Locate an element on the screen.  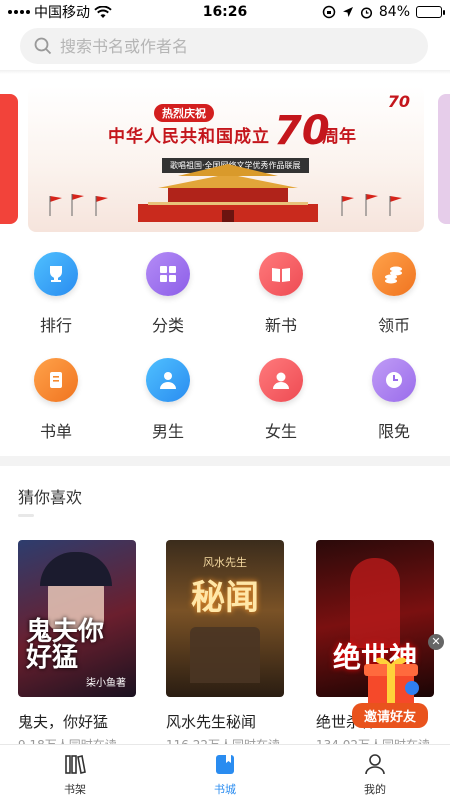
carrier-label: 中国移动 is located at coordinates (62, 13).